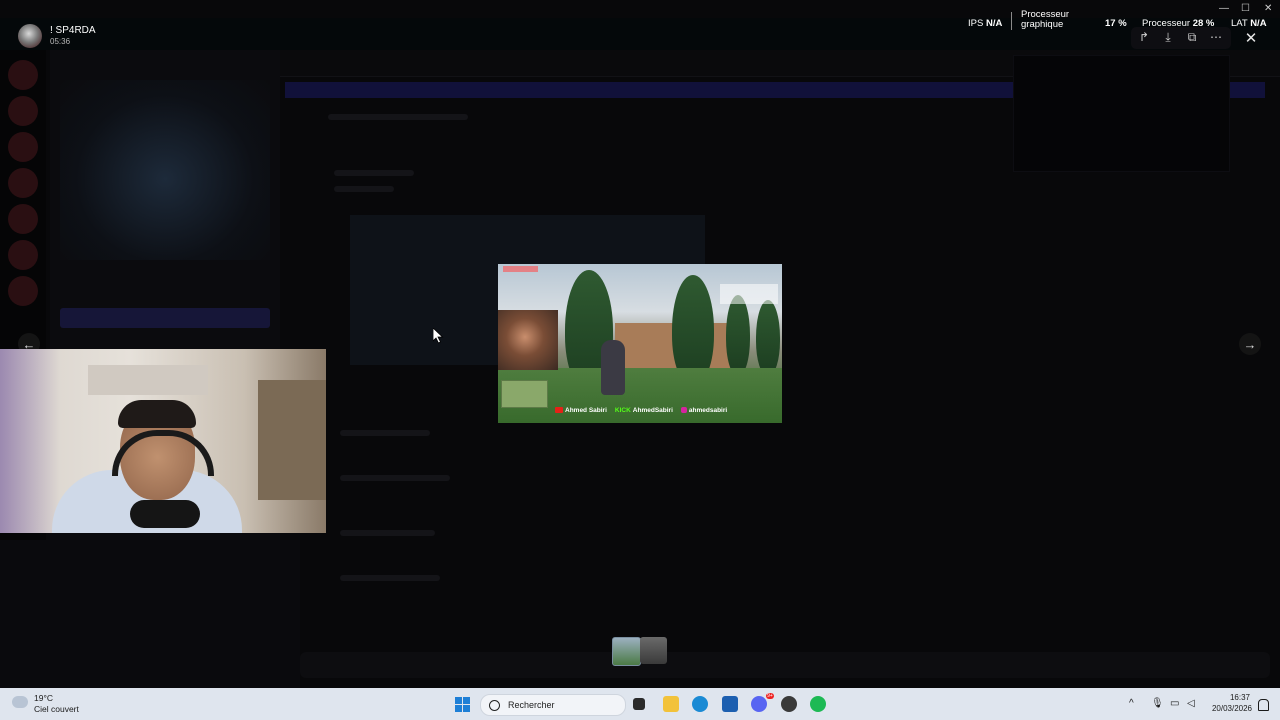  What do you see at coordinates (1144, 37) in the screenshot?
I see `share-icon: ↱` at bounding box center [1144, 37].